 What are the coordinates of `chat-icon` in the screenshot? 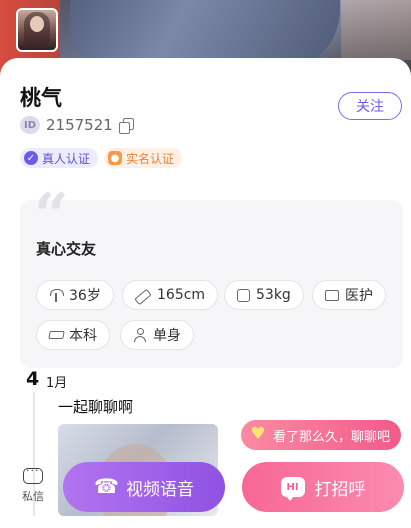 It's located at (33, 474).